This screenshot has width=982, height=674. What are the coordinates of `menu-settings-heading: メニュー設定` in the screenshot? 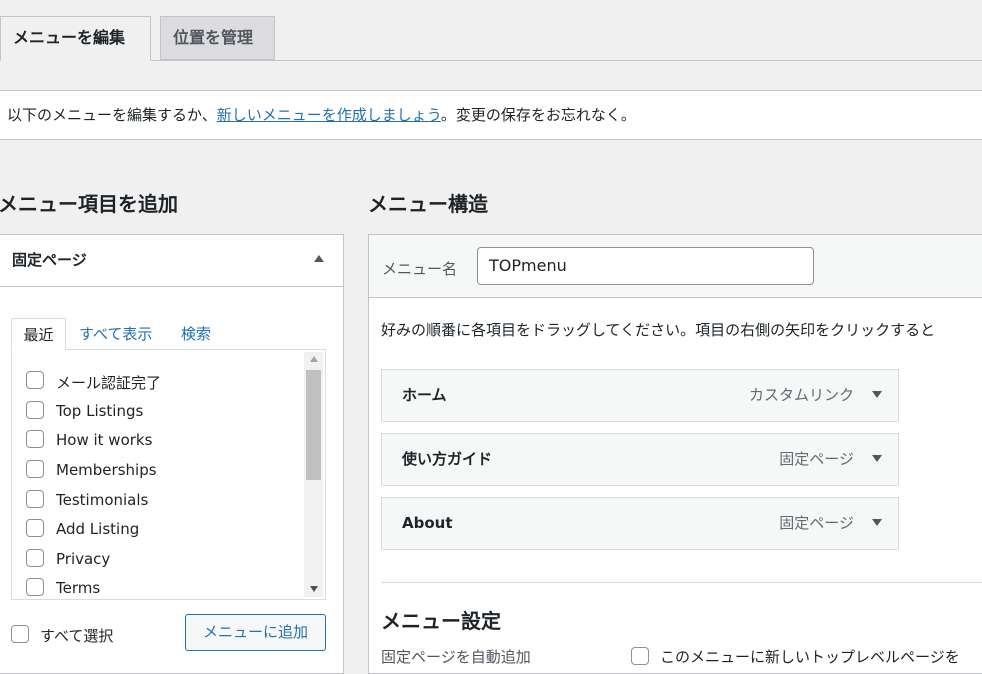 It's located at (441, 621).